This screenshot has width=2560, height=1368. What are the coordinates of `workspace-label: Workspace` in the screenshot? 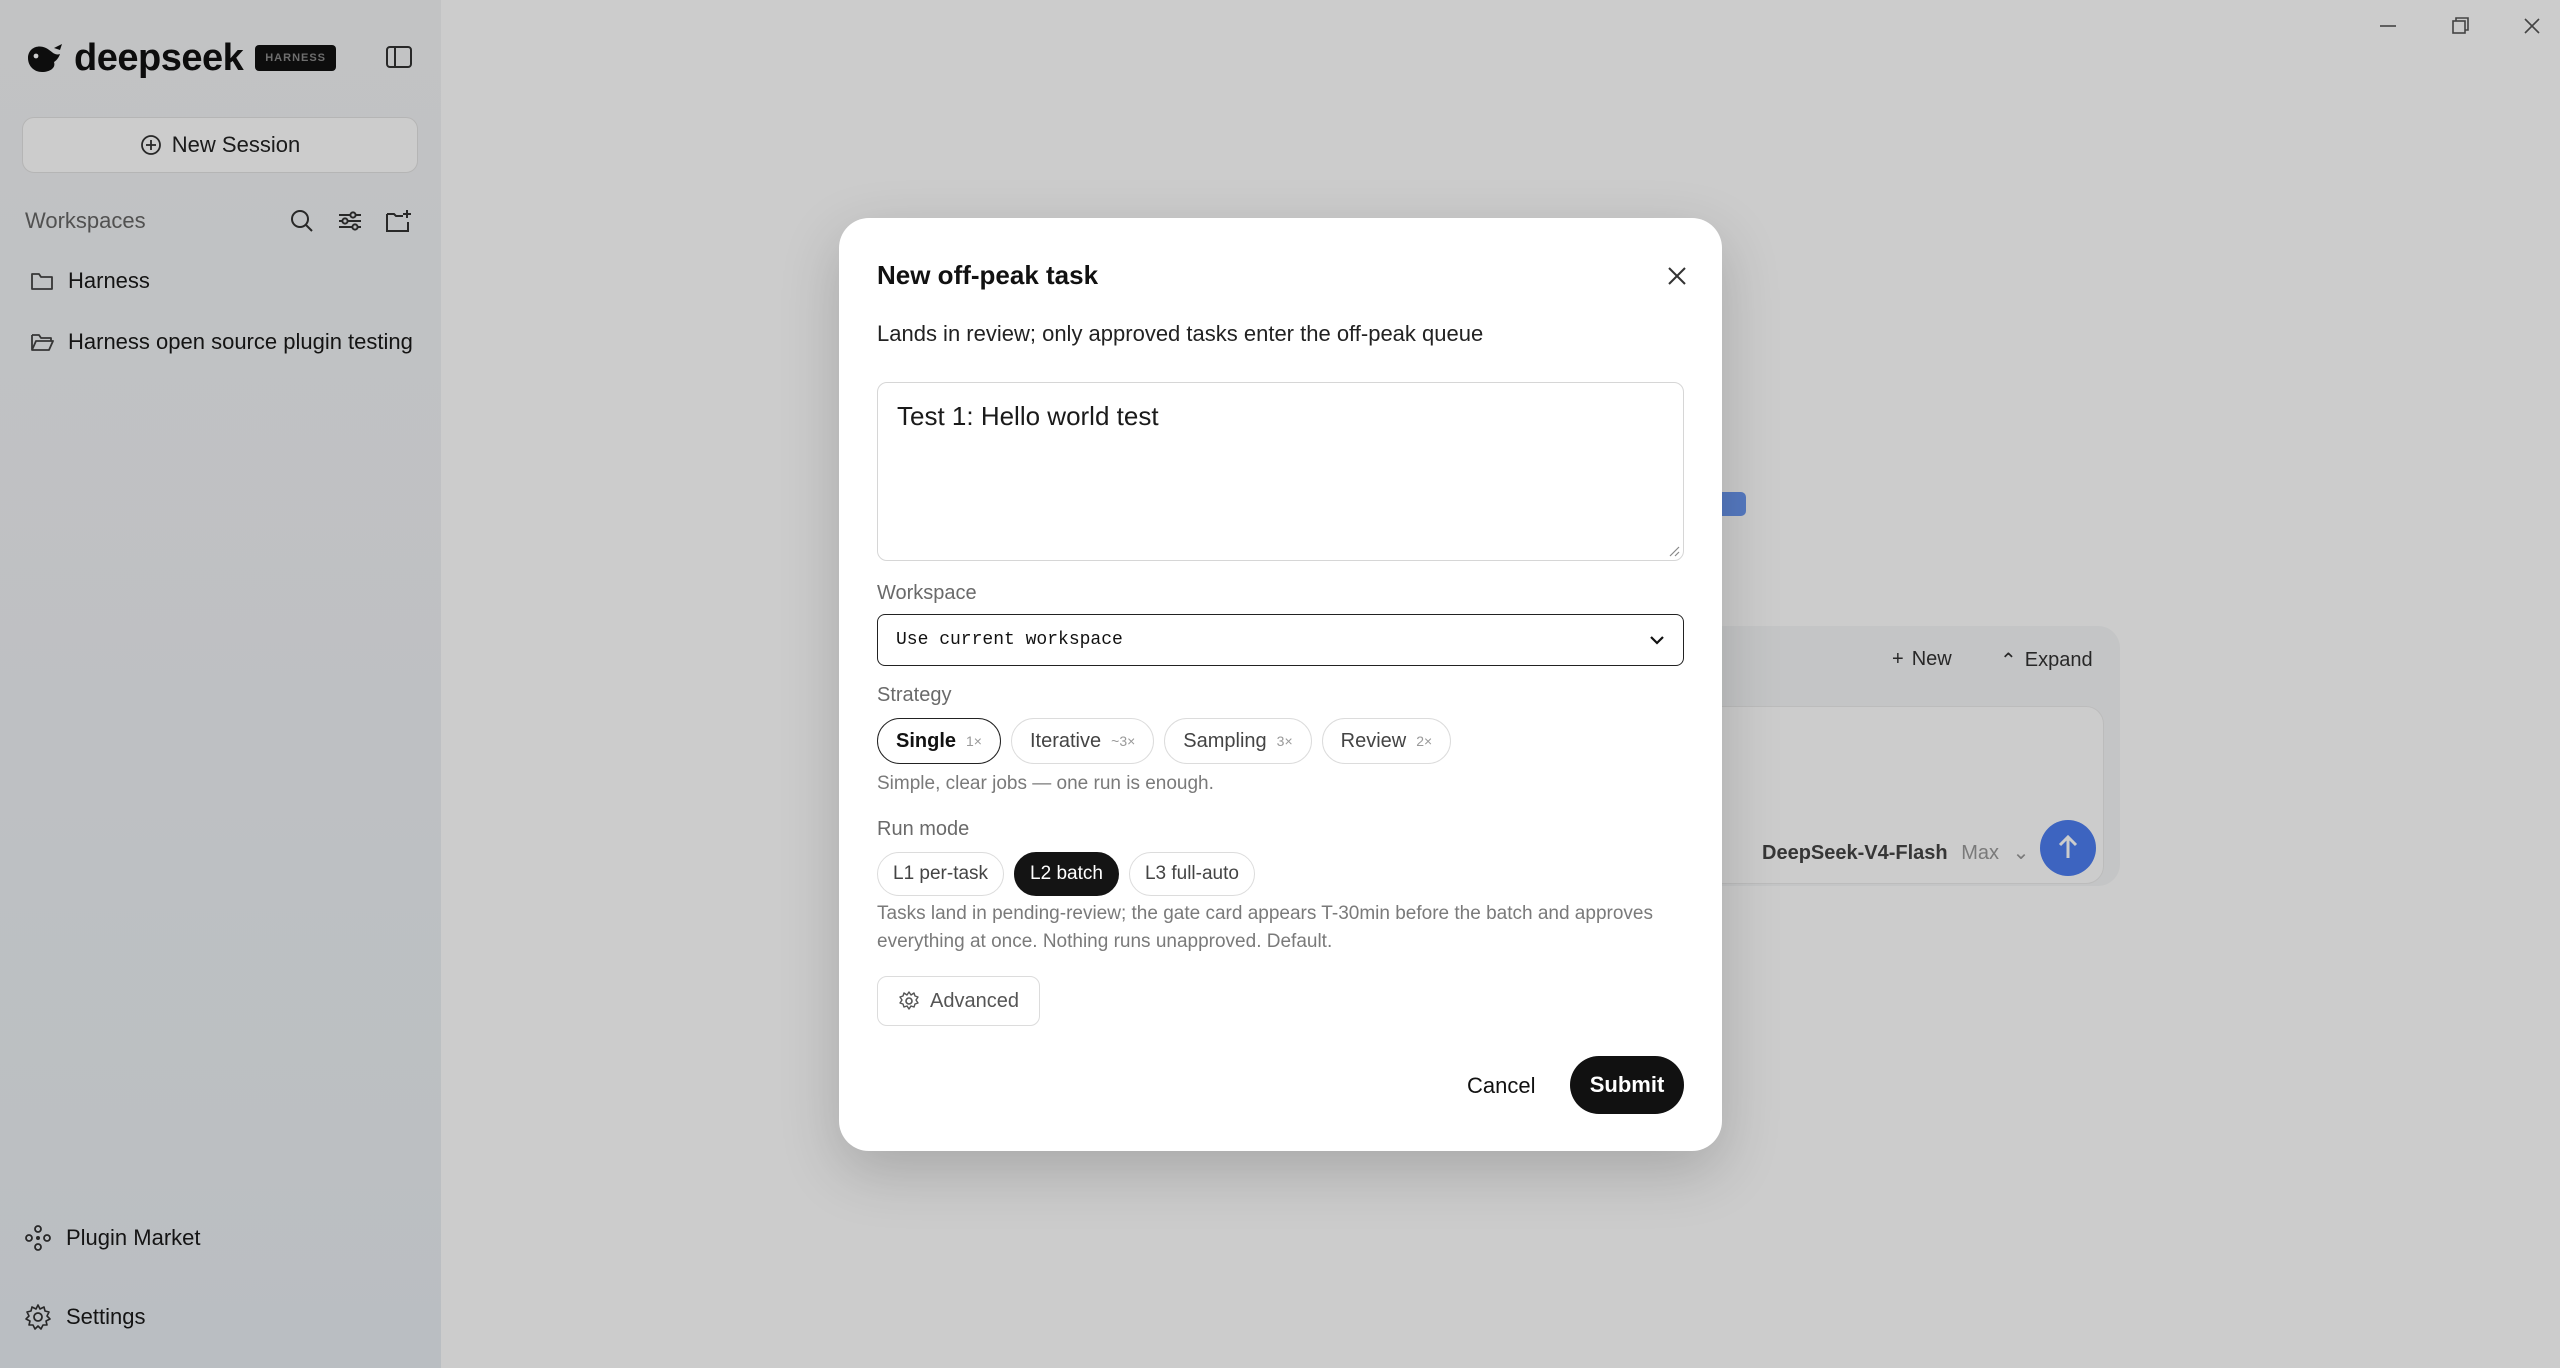 It's located at (927, 593).